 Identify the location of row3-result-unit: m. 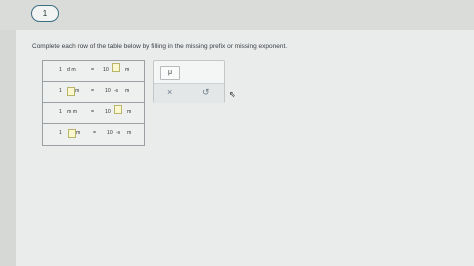
(129, 112).